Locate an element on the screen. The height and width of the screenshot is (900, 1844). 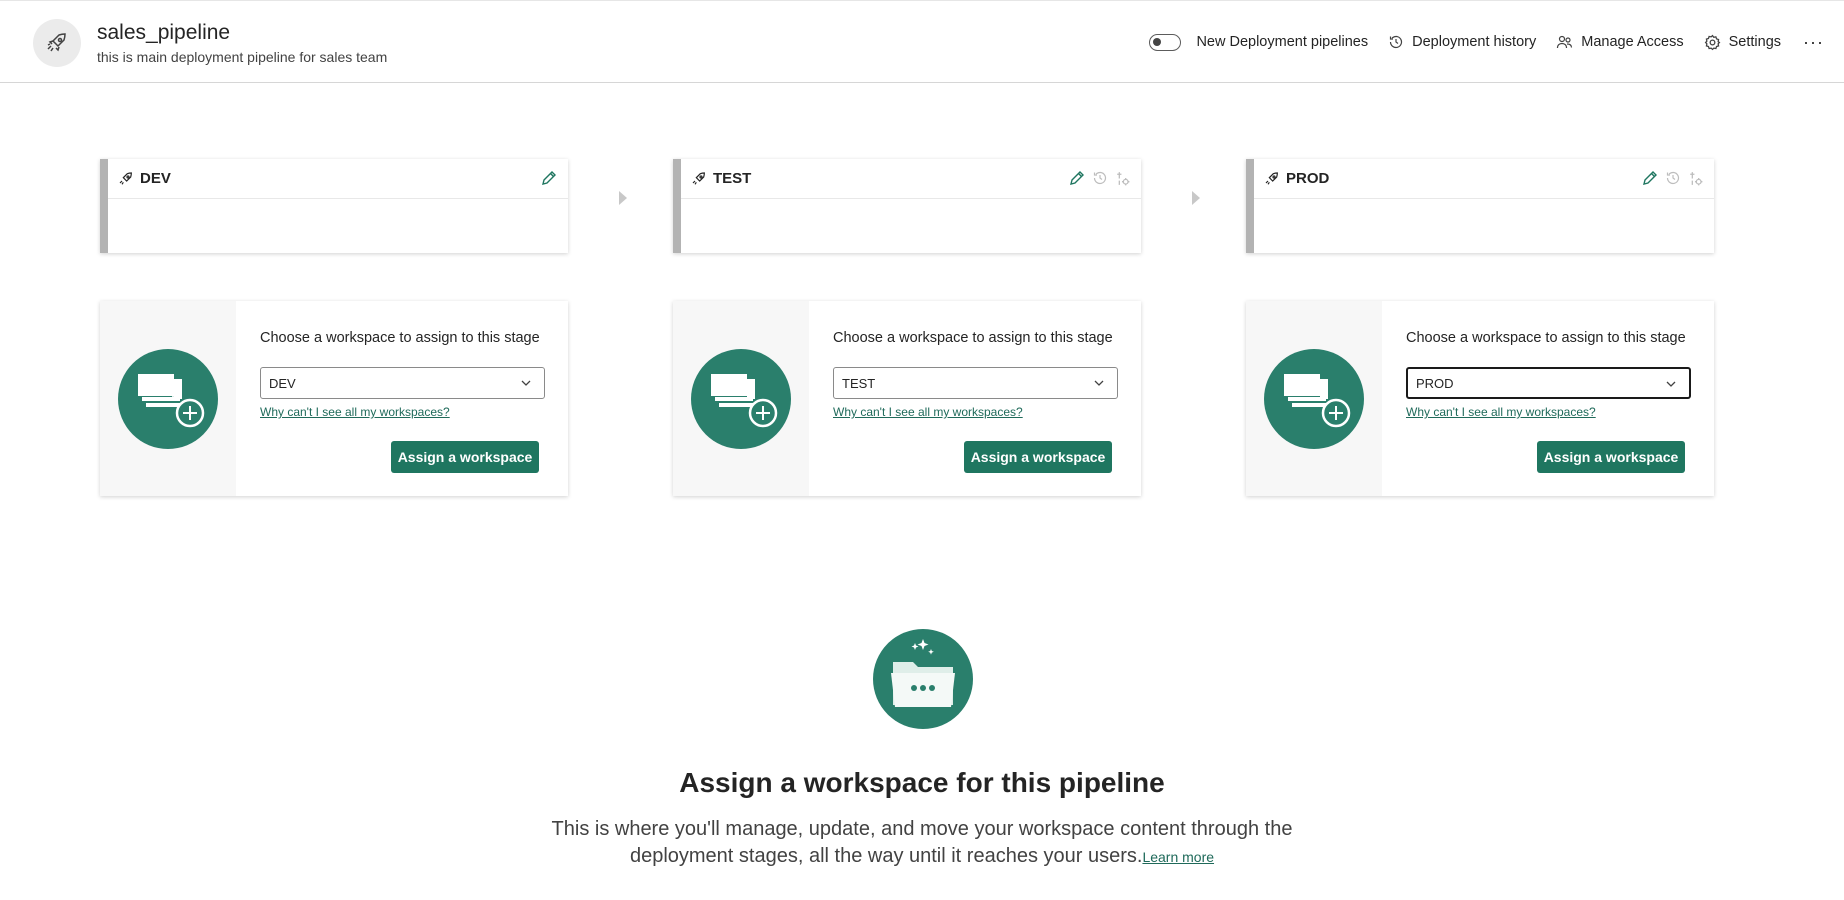
stage-header: TEST is located at coordinates (911, 179).